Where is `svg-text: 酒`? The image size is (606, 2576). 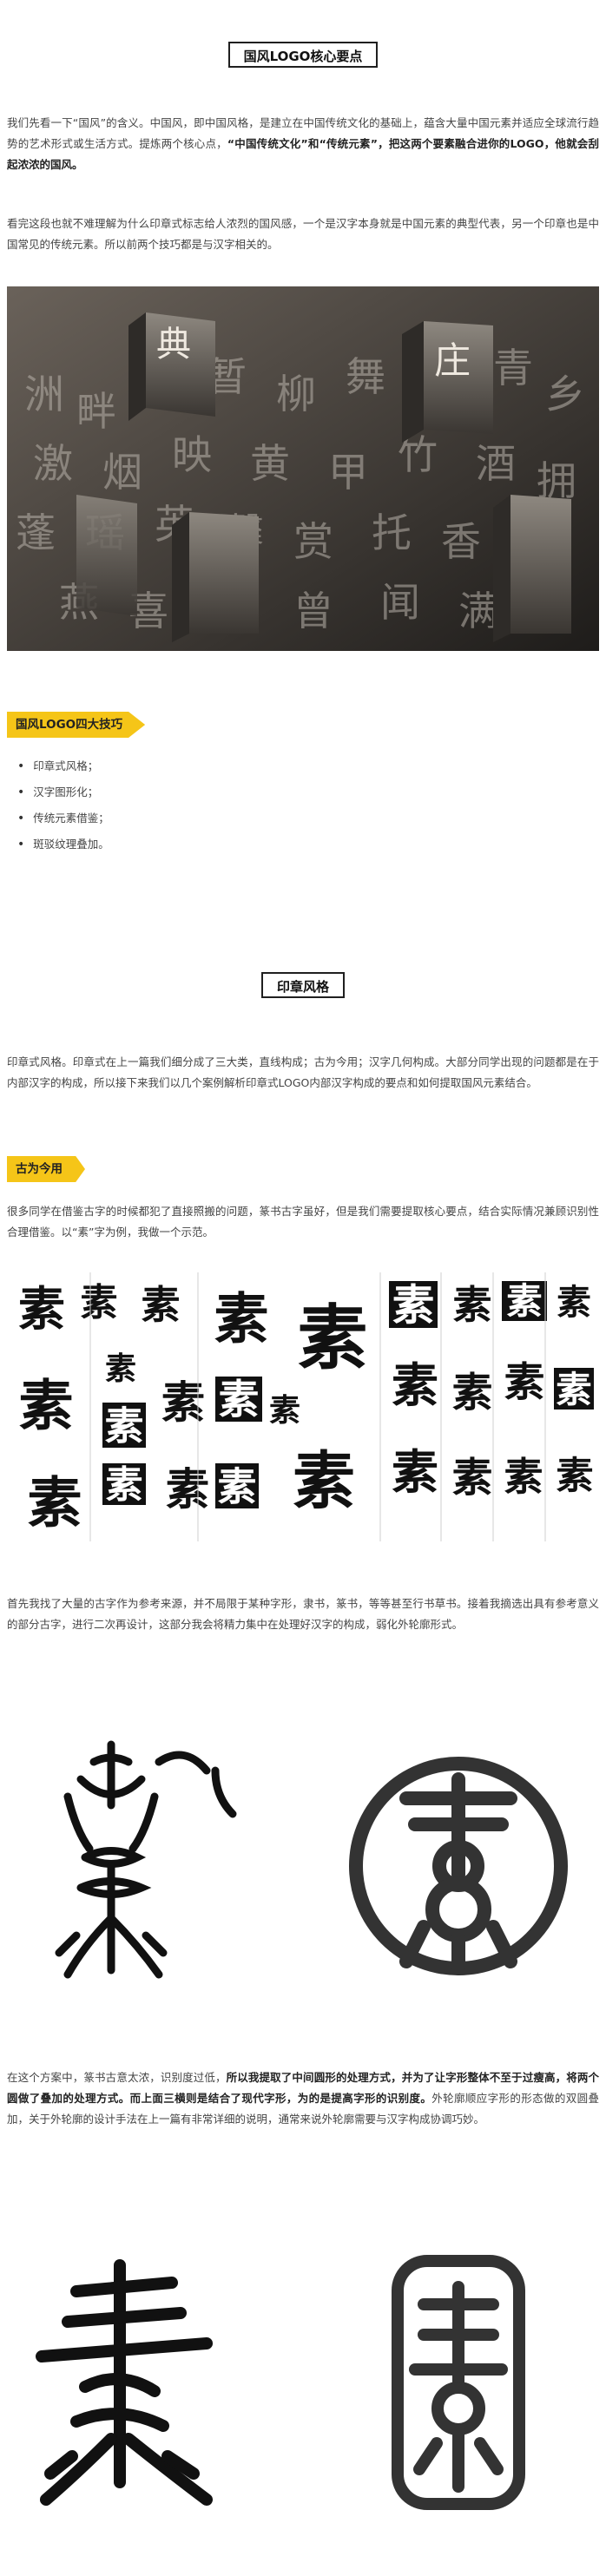
svg-text: 酒 is located at coordinates (496, 463).